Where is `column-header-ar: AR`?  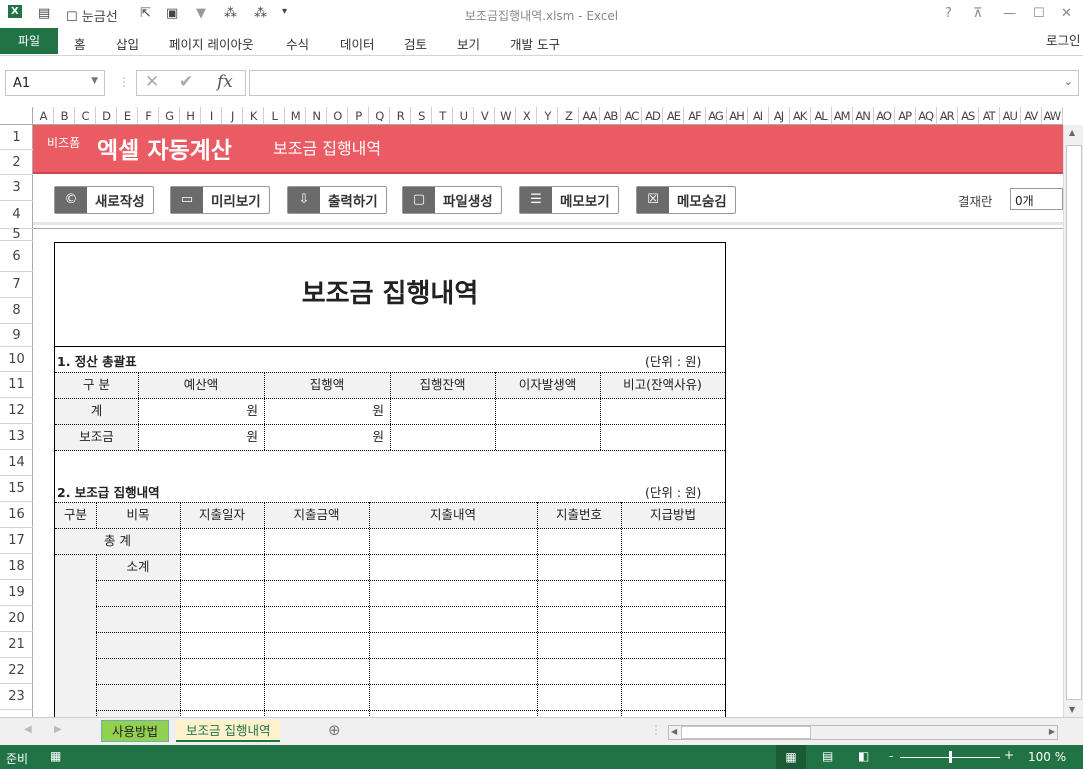
column-header-ar: AR is located at coordinates (947, 115).